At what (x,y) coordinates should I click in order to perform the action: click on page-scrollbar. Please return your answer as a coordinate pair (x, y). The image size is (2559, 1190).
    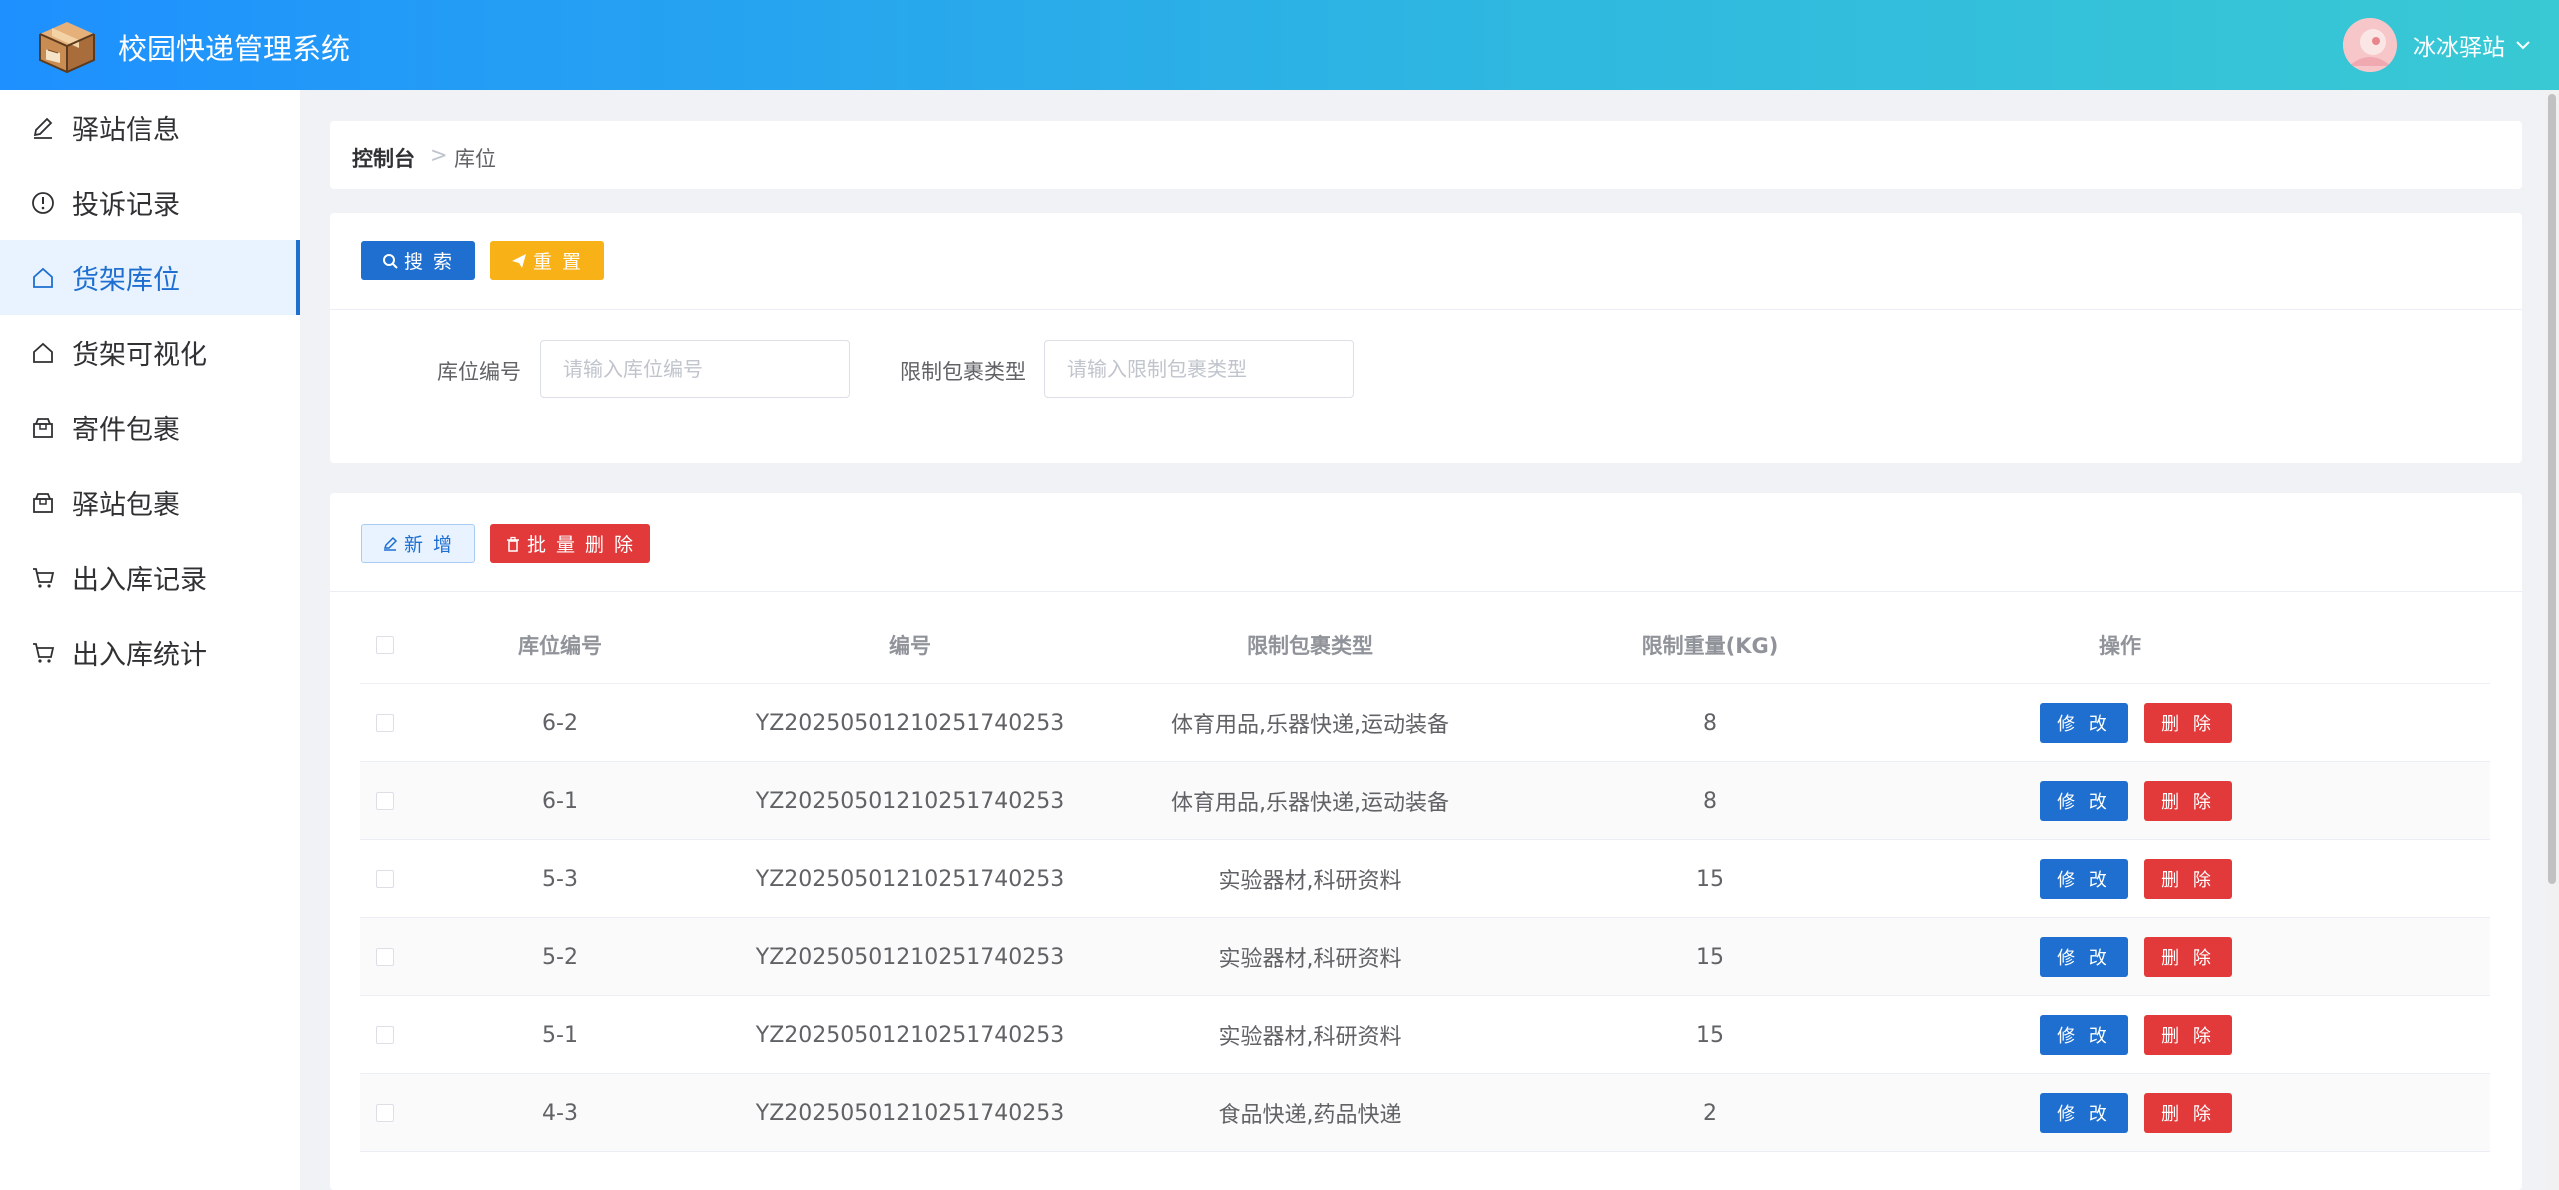
    Looking at the image, I should click on (2552, 640).